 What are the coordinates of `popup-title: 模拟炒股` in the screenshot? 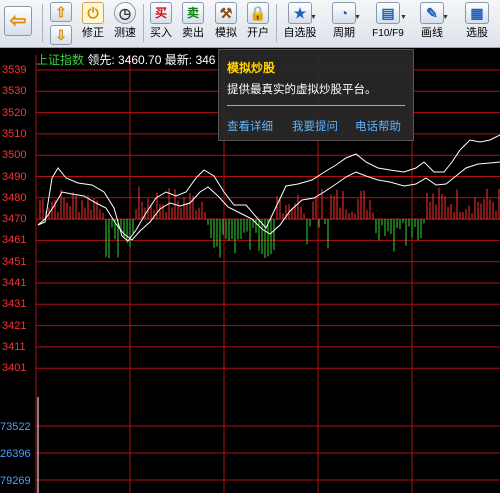 It's located at (251, 68).